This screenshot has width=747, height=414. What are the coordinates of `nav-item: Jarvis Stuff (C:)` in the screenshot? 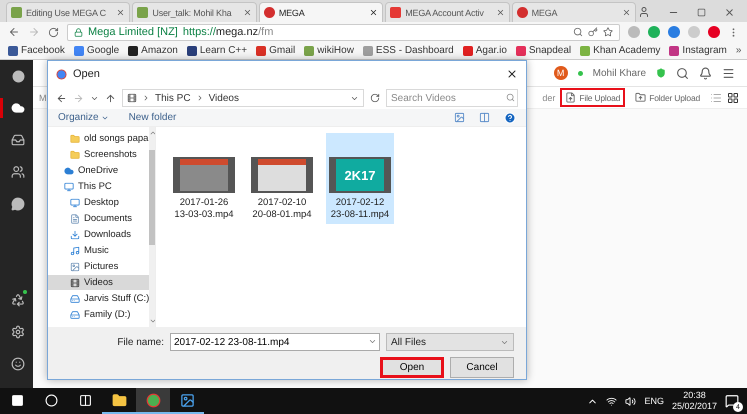 It's located at (99, 298).